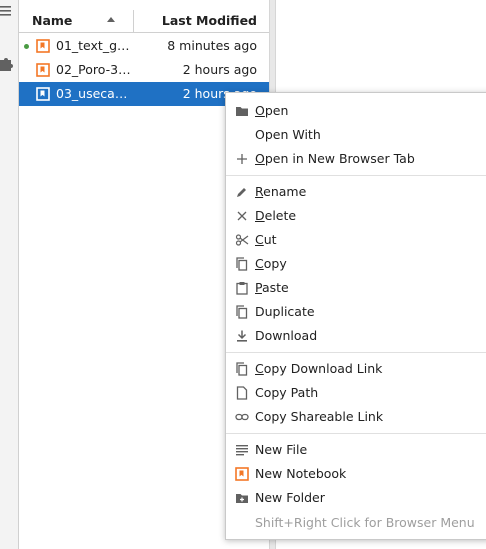 This screenshot has width=486, height=549. I want to click on new-folder-icon, so click(242, 498).